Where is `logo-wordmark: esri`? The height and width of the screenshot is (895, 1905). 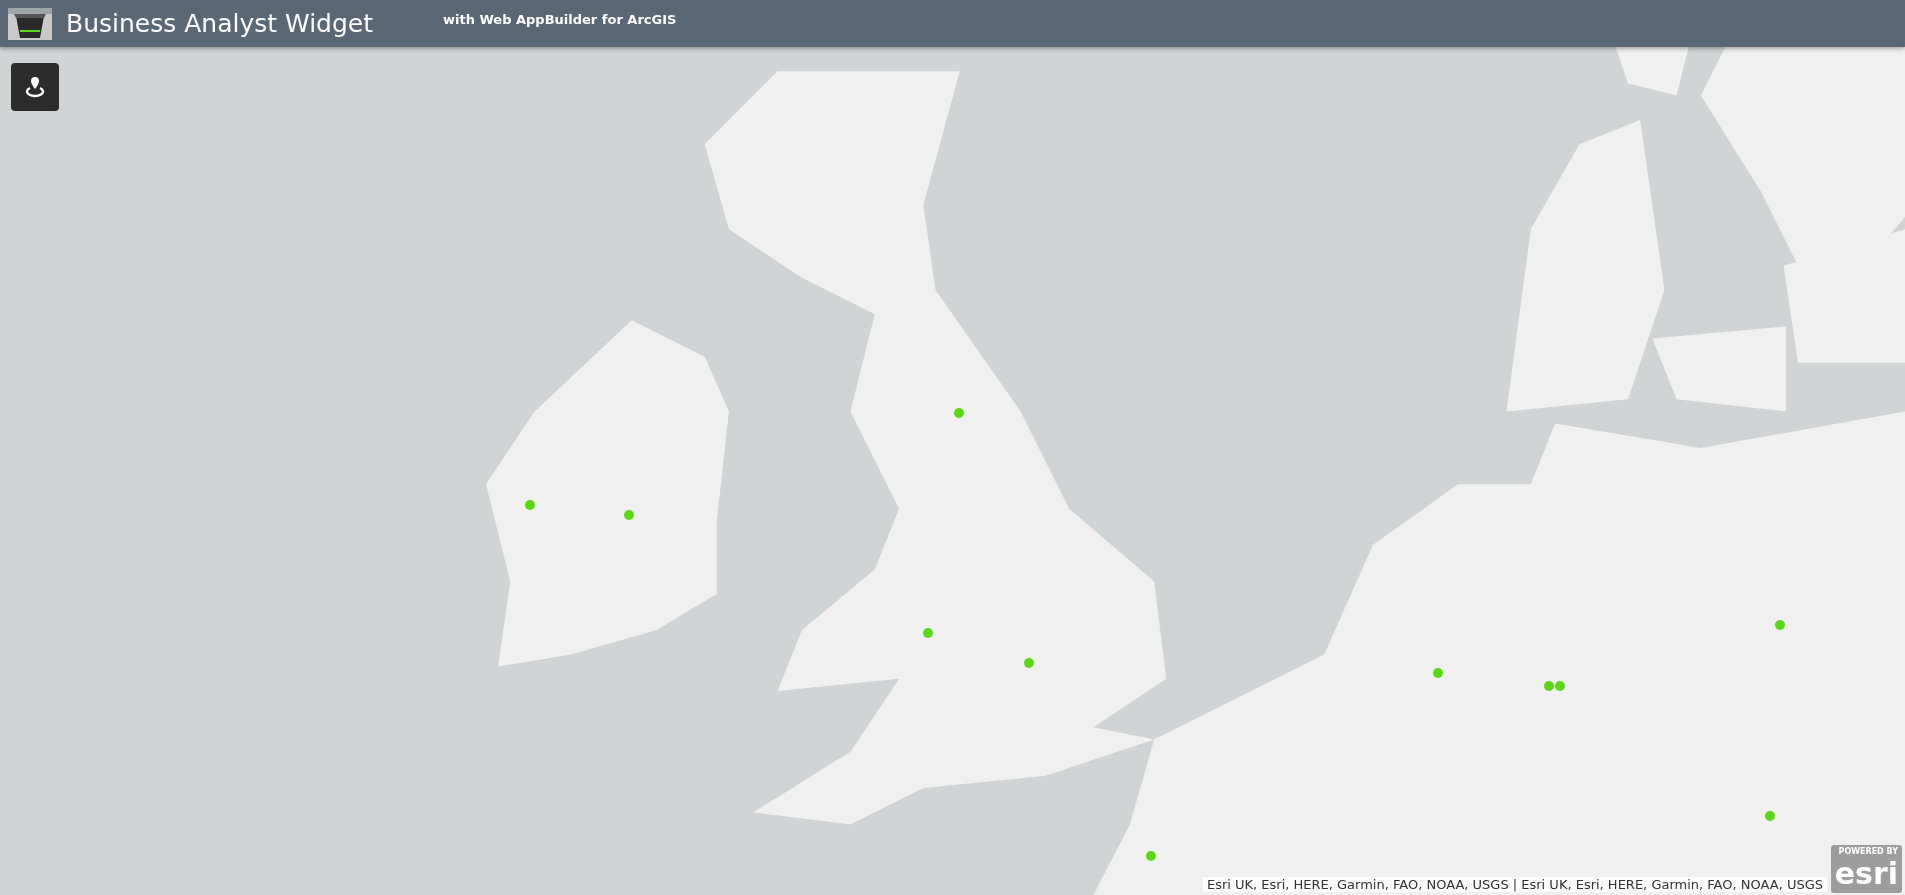
logo-wordmark: esri is located at coordinates (1866, 874).